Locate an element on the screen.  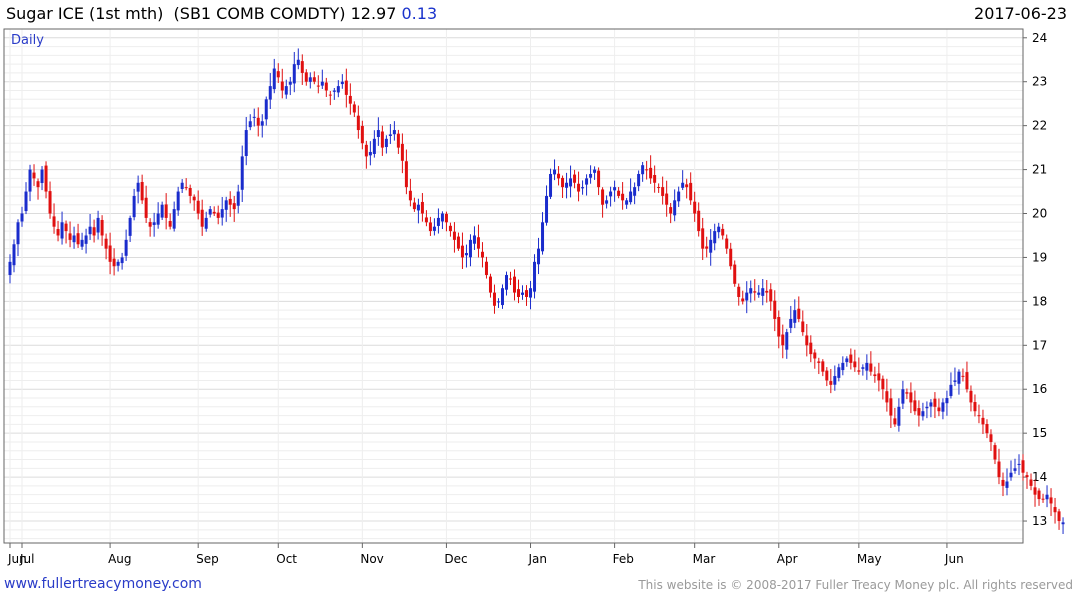
y-tick-label: 14 is located at coordinates (1039, 477).